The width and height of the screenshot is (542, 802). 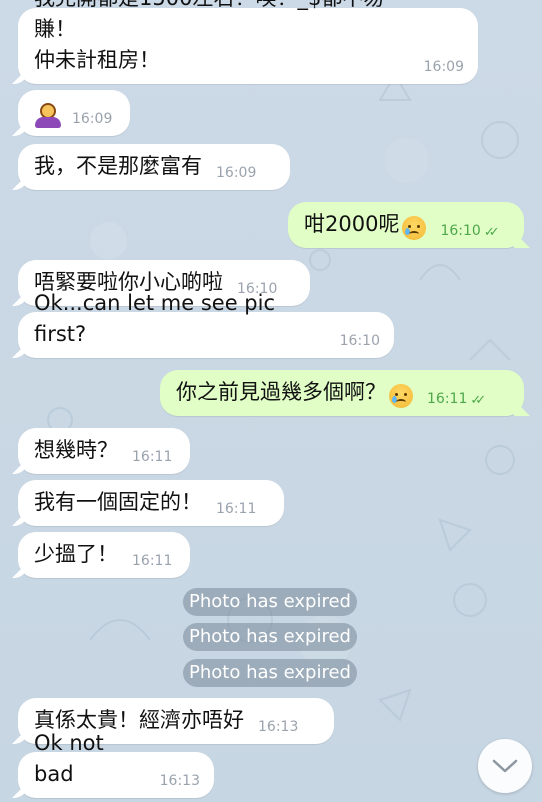 I want to click on incoming-message: 想幾時？ 16:11, so click(x=104, y=451).